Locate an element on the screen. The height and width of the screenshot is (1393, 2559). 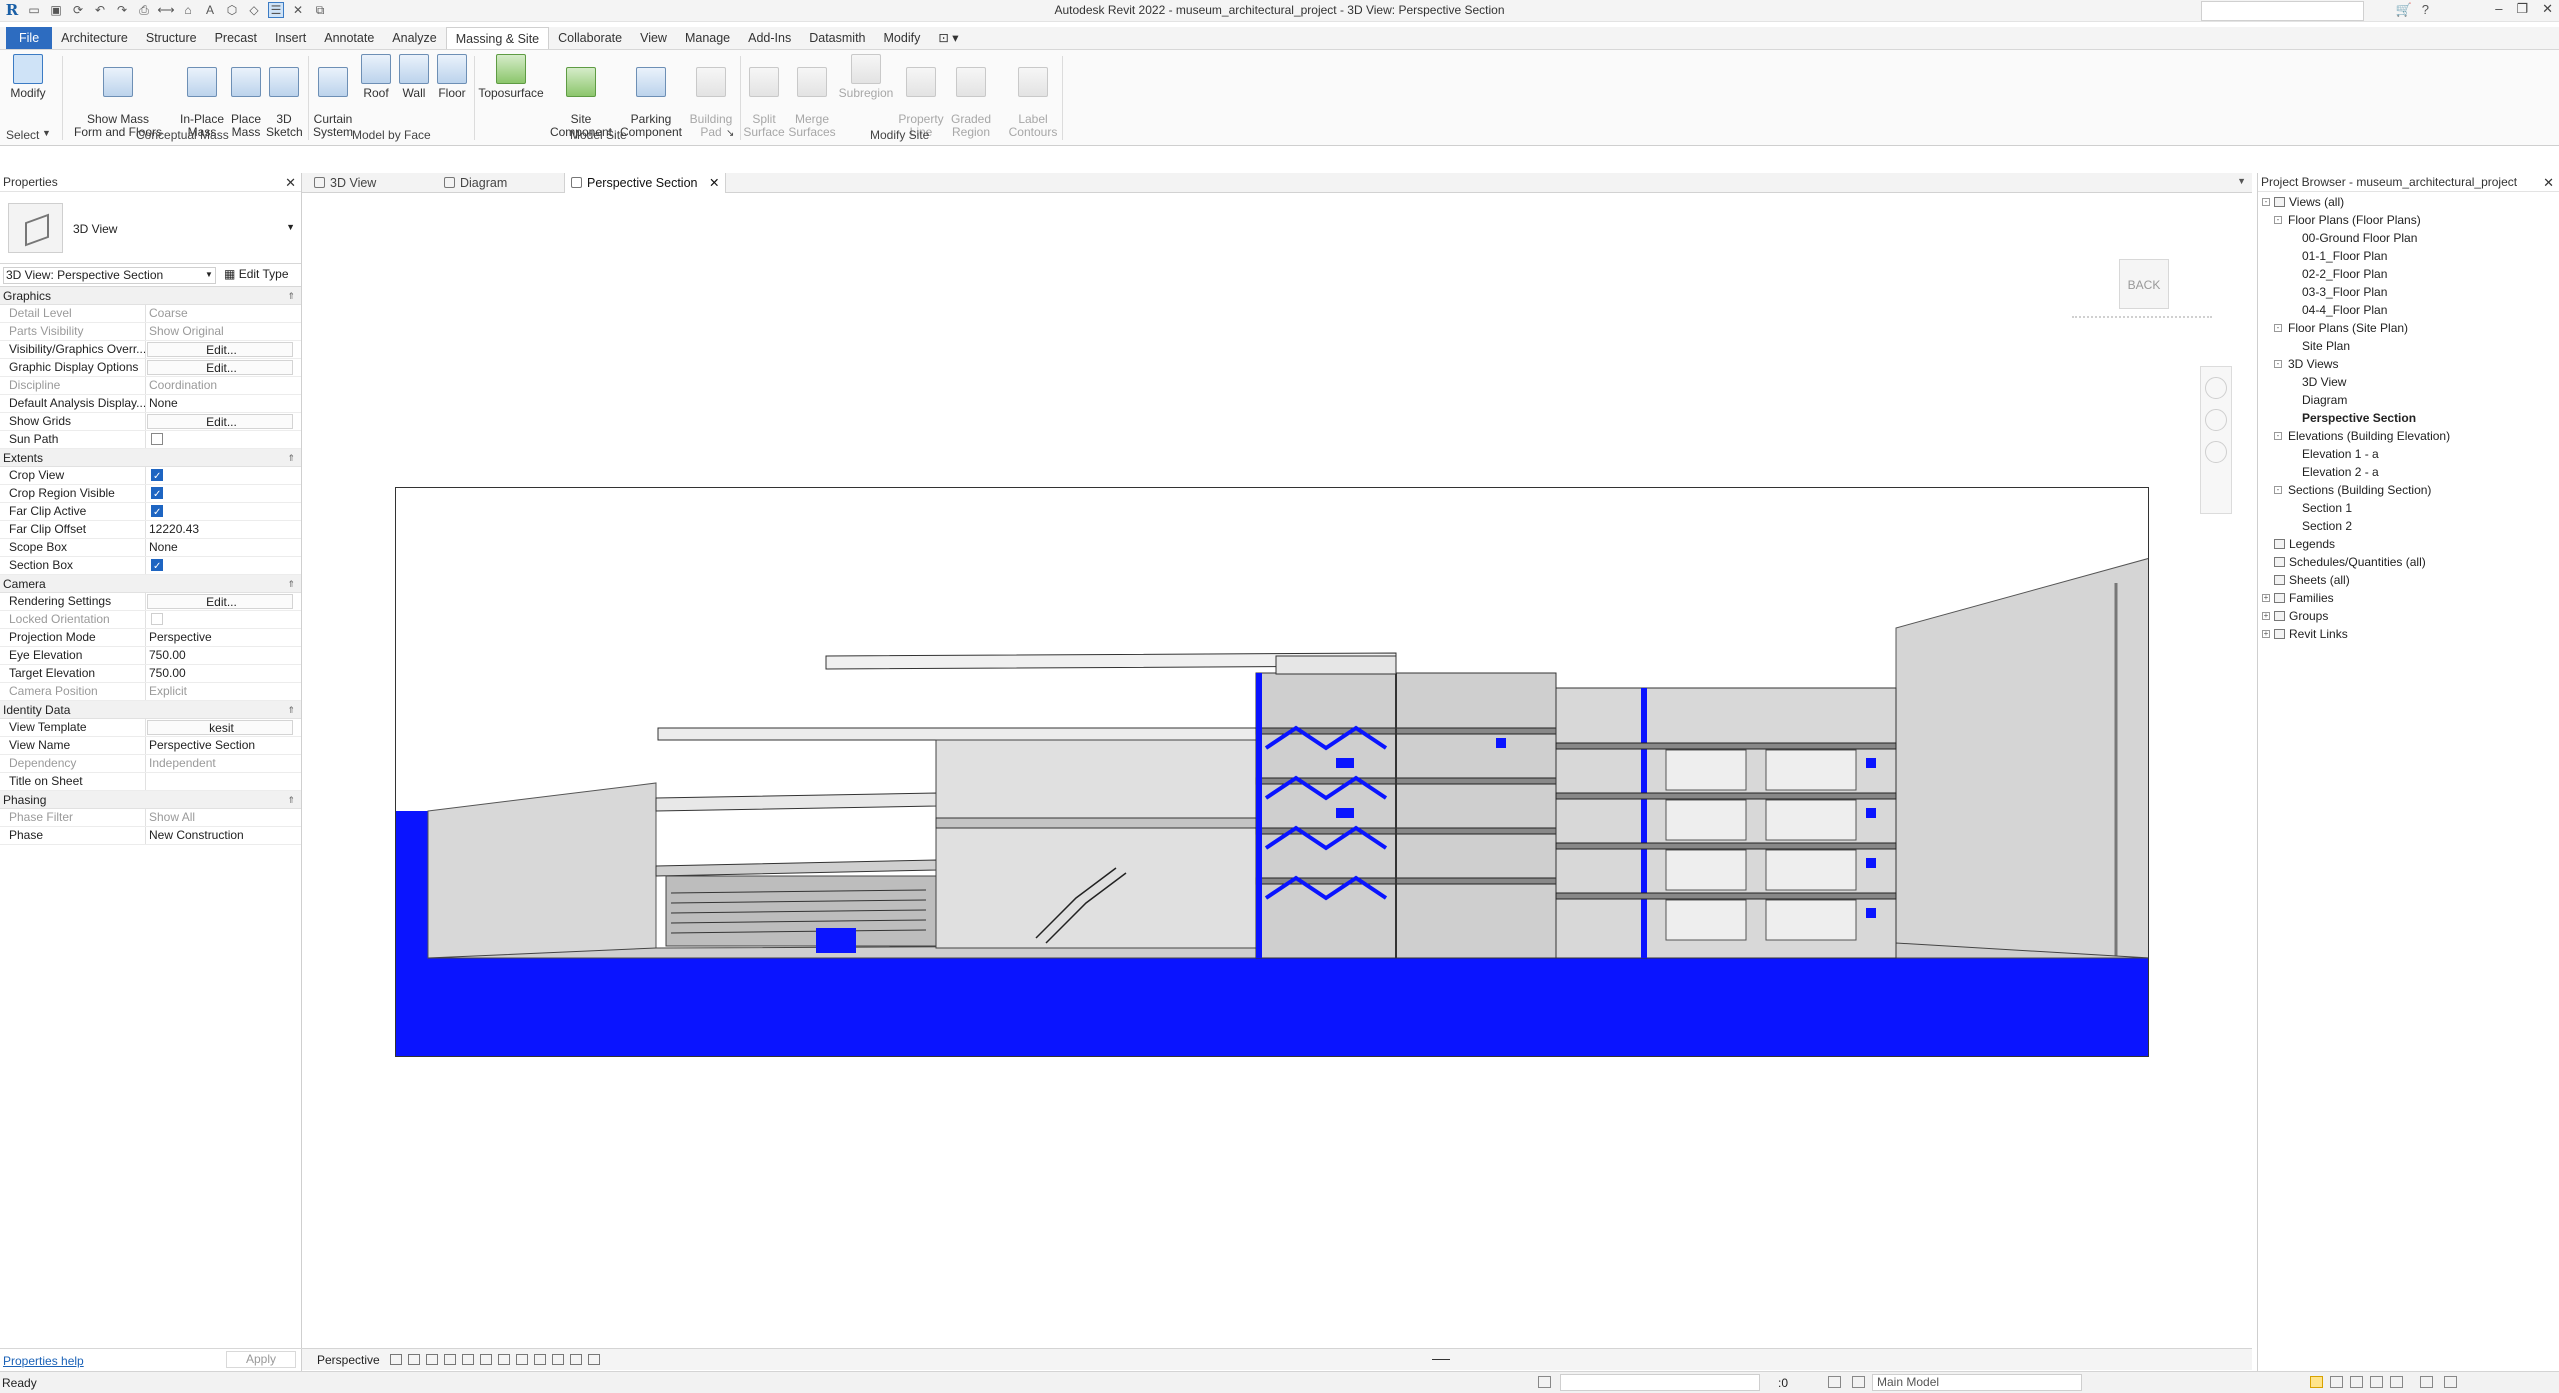
edit-type-button: ▦ Edit Type is located at coordinates (256, 274).